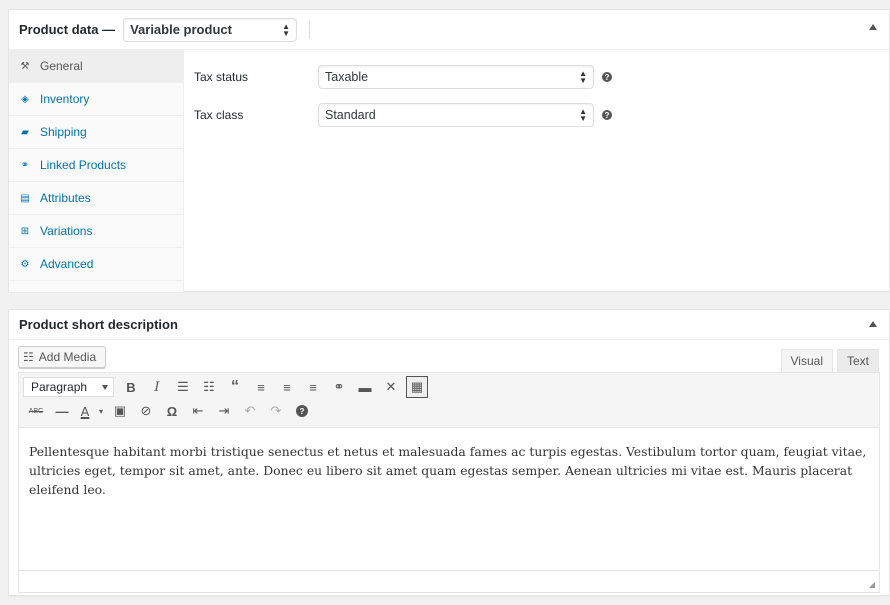 Image resolution: width=890 pixels, height=605 pixels. What do you see at coordinates (96, 264) in the screenshot?
I see `tab-advanced: ⚙ Advanced` at bounding box center [96, 264].